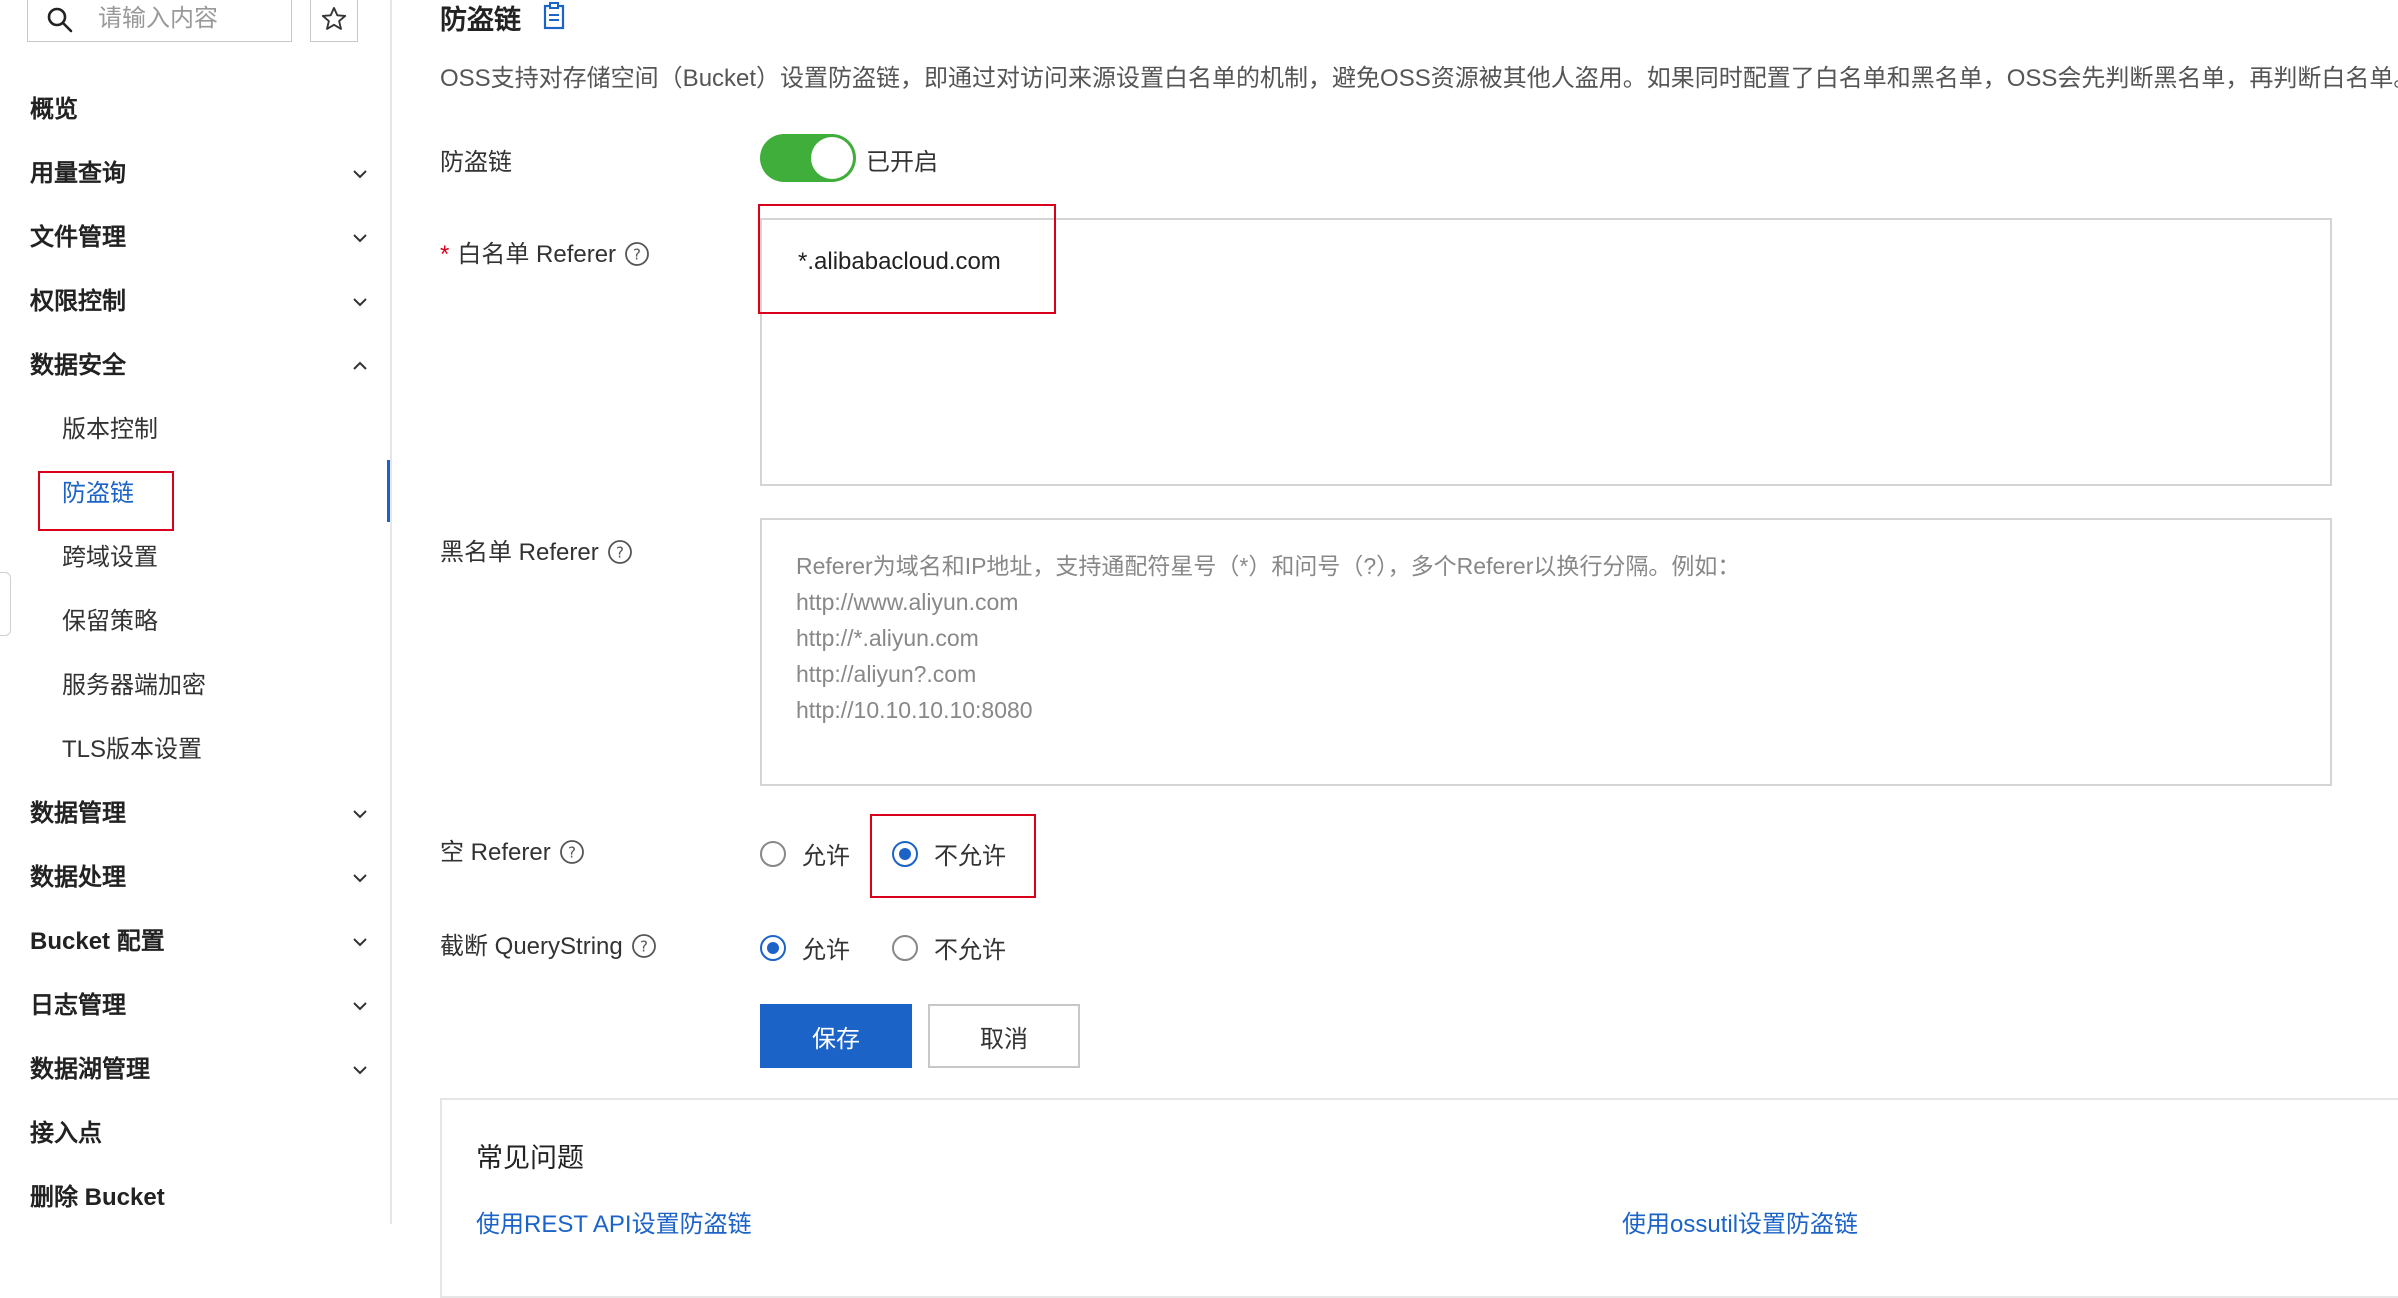 The image size is (2398, 1298). What do you see at coordinates (495, 852) in the screenshot?
I see `empty-referer-label-text: 空 Referer` at bounding box center [495, 852].